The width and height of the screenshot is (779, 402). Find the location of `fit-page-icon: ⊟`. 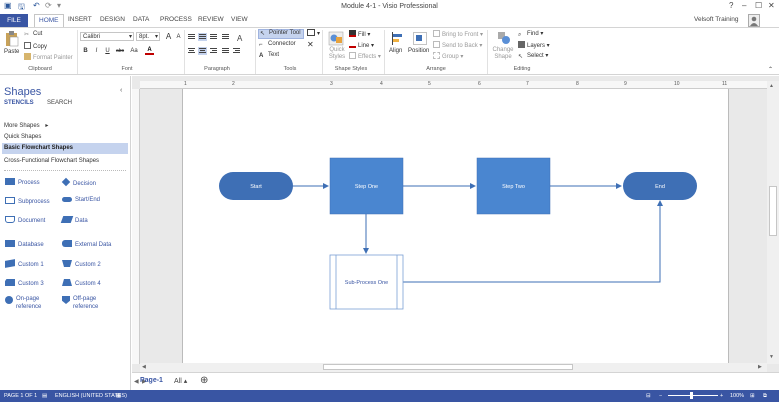

fit-page-icon: ⊟ is located at coordinates (648, 396).